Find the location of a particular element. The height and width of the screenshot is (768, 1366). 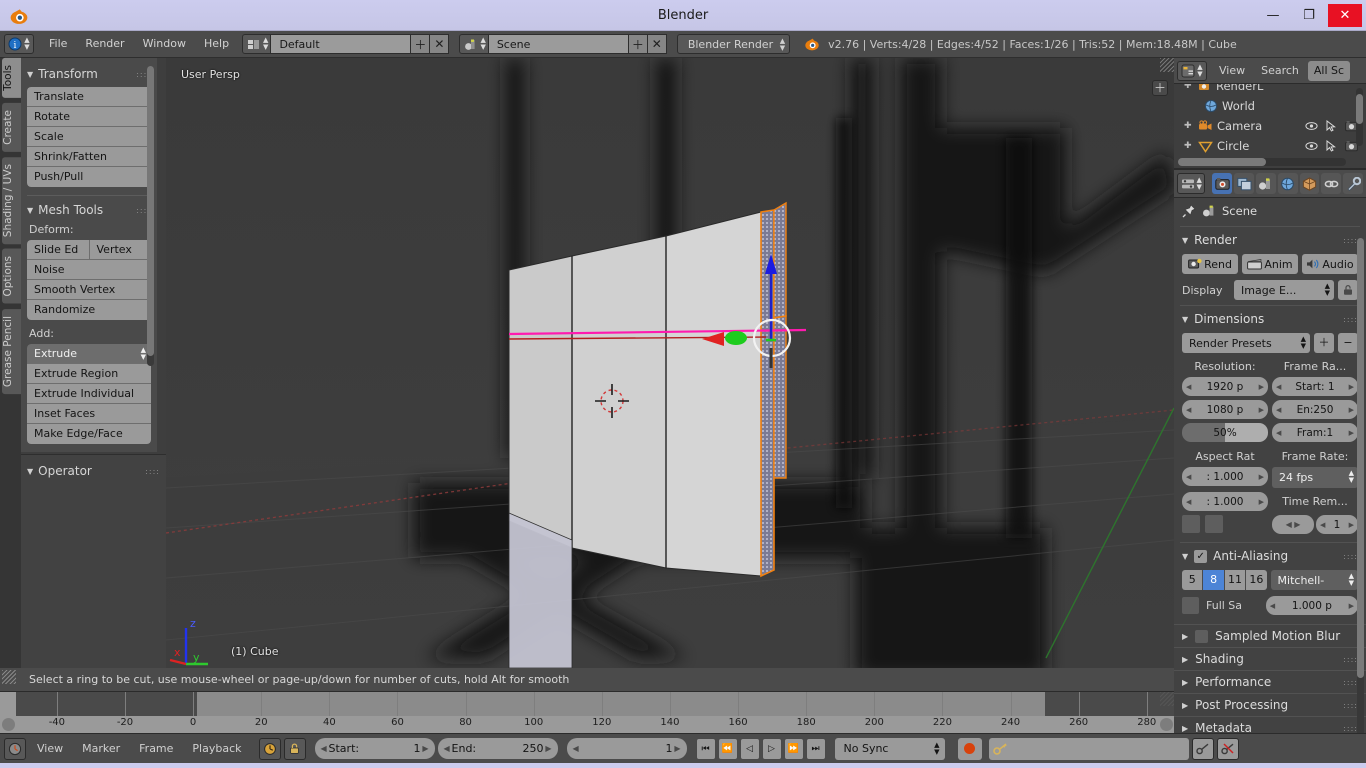

maximize-button: ❐ is located at coordinates (1309, 15).